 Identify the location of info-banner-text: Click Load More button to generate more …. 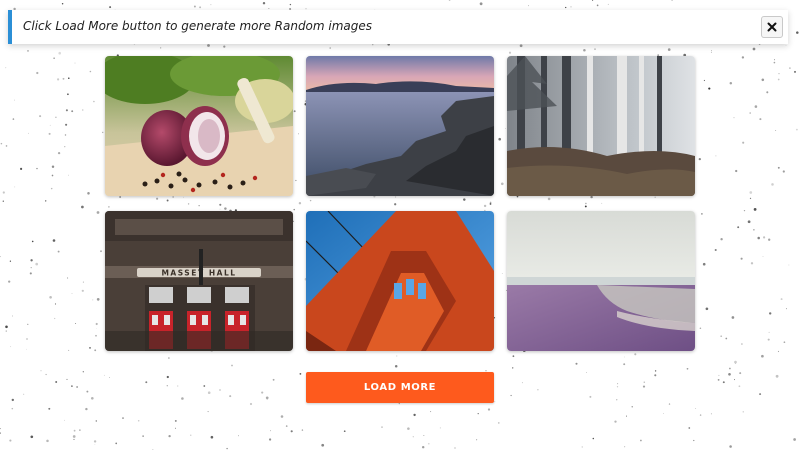
(198, 26).